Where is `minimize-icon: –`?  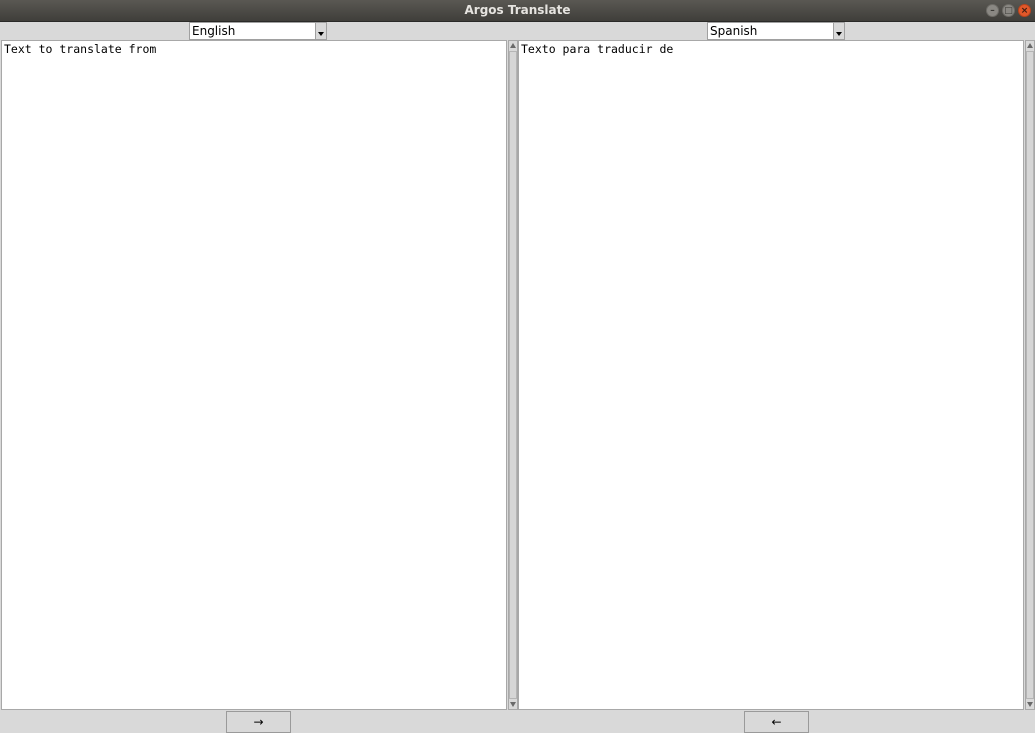
minimize-icon: – is located at coordinates (992, 10).